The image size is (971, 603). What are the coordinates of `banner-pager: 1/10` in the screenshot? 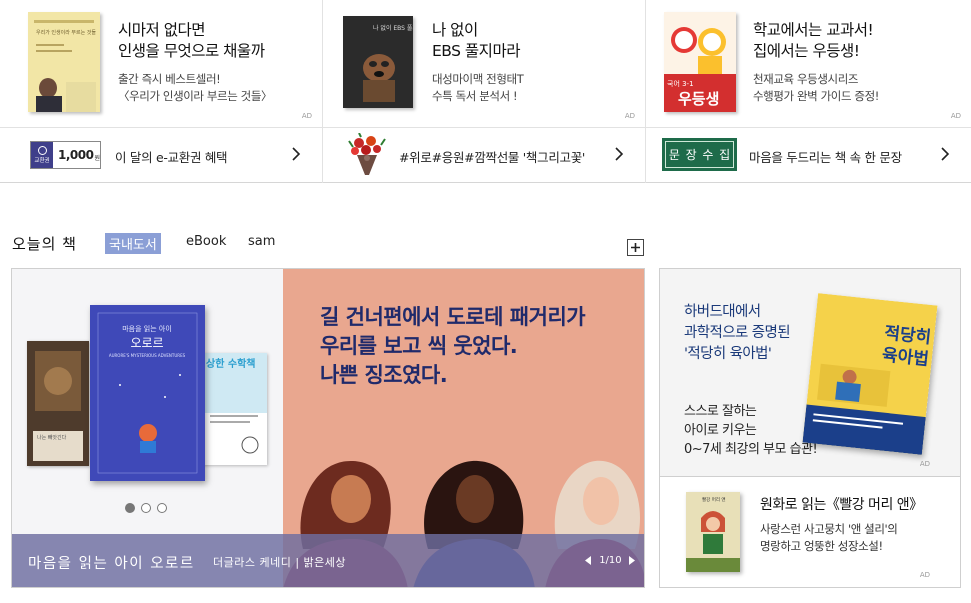 It's located at (610, 560).